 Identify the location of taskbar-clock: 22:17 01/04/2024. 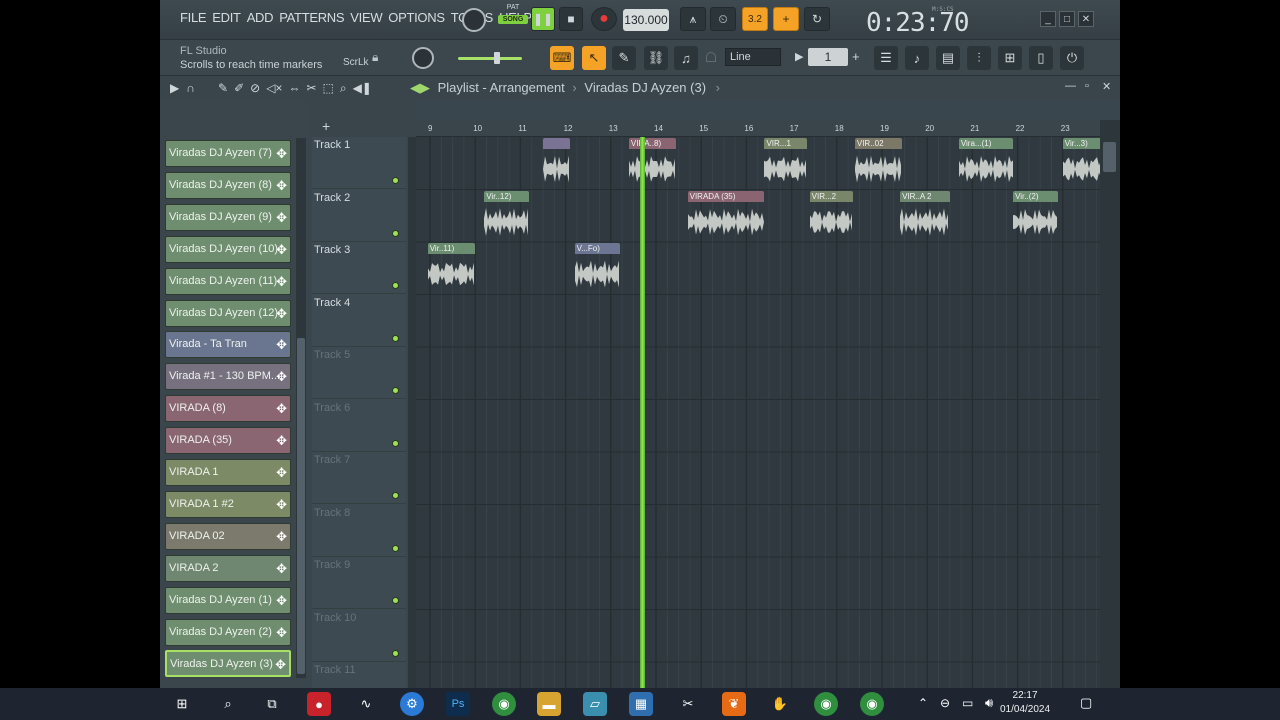
(1025, 703).